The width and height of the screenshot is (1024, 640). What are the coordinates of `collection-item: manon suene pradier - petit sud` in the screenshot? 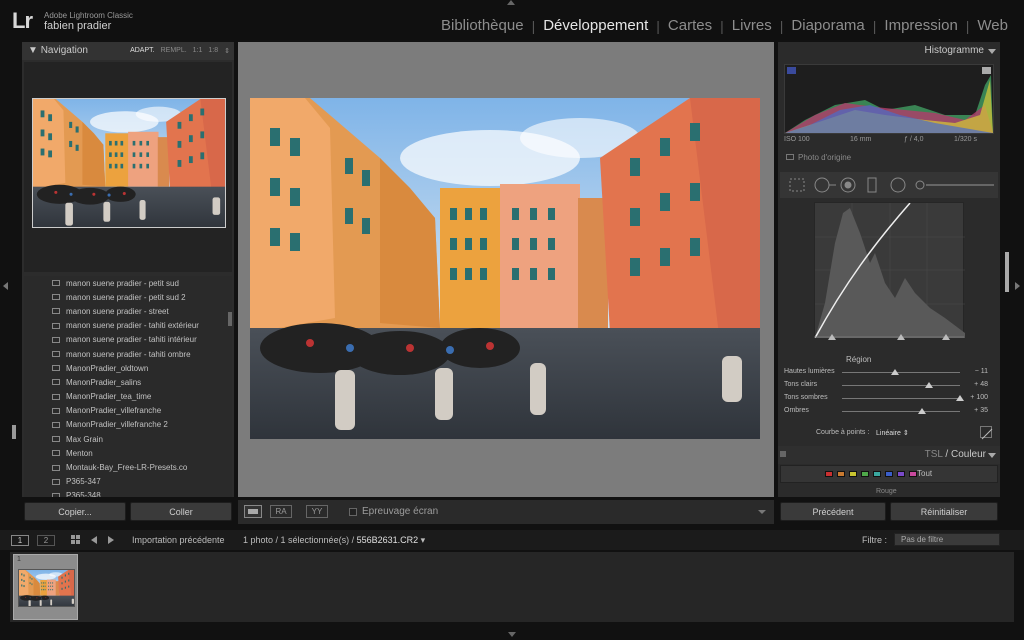 It's located at (128, 283).